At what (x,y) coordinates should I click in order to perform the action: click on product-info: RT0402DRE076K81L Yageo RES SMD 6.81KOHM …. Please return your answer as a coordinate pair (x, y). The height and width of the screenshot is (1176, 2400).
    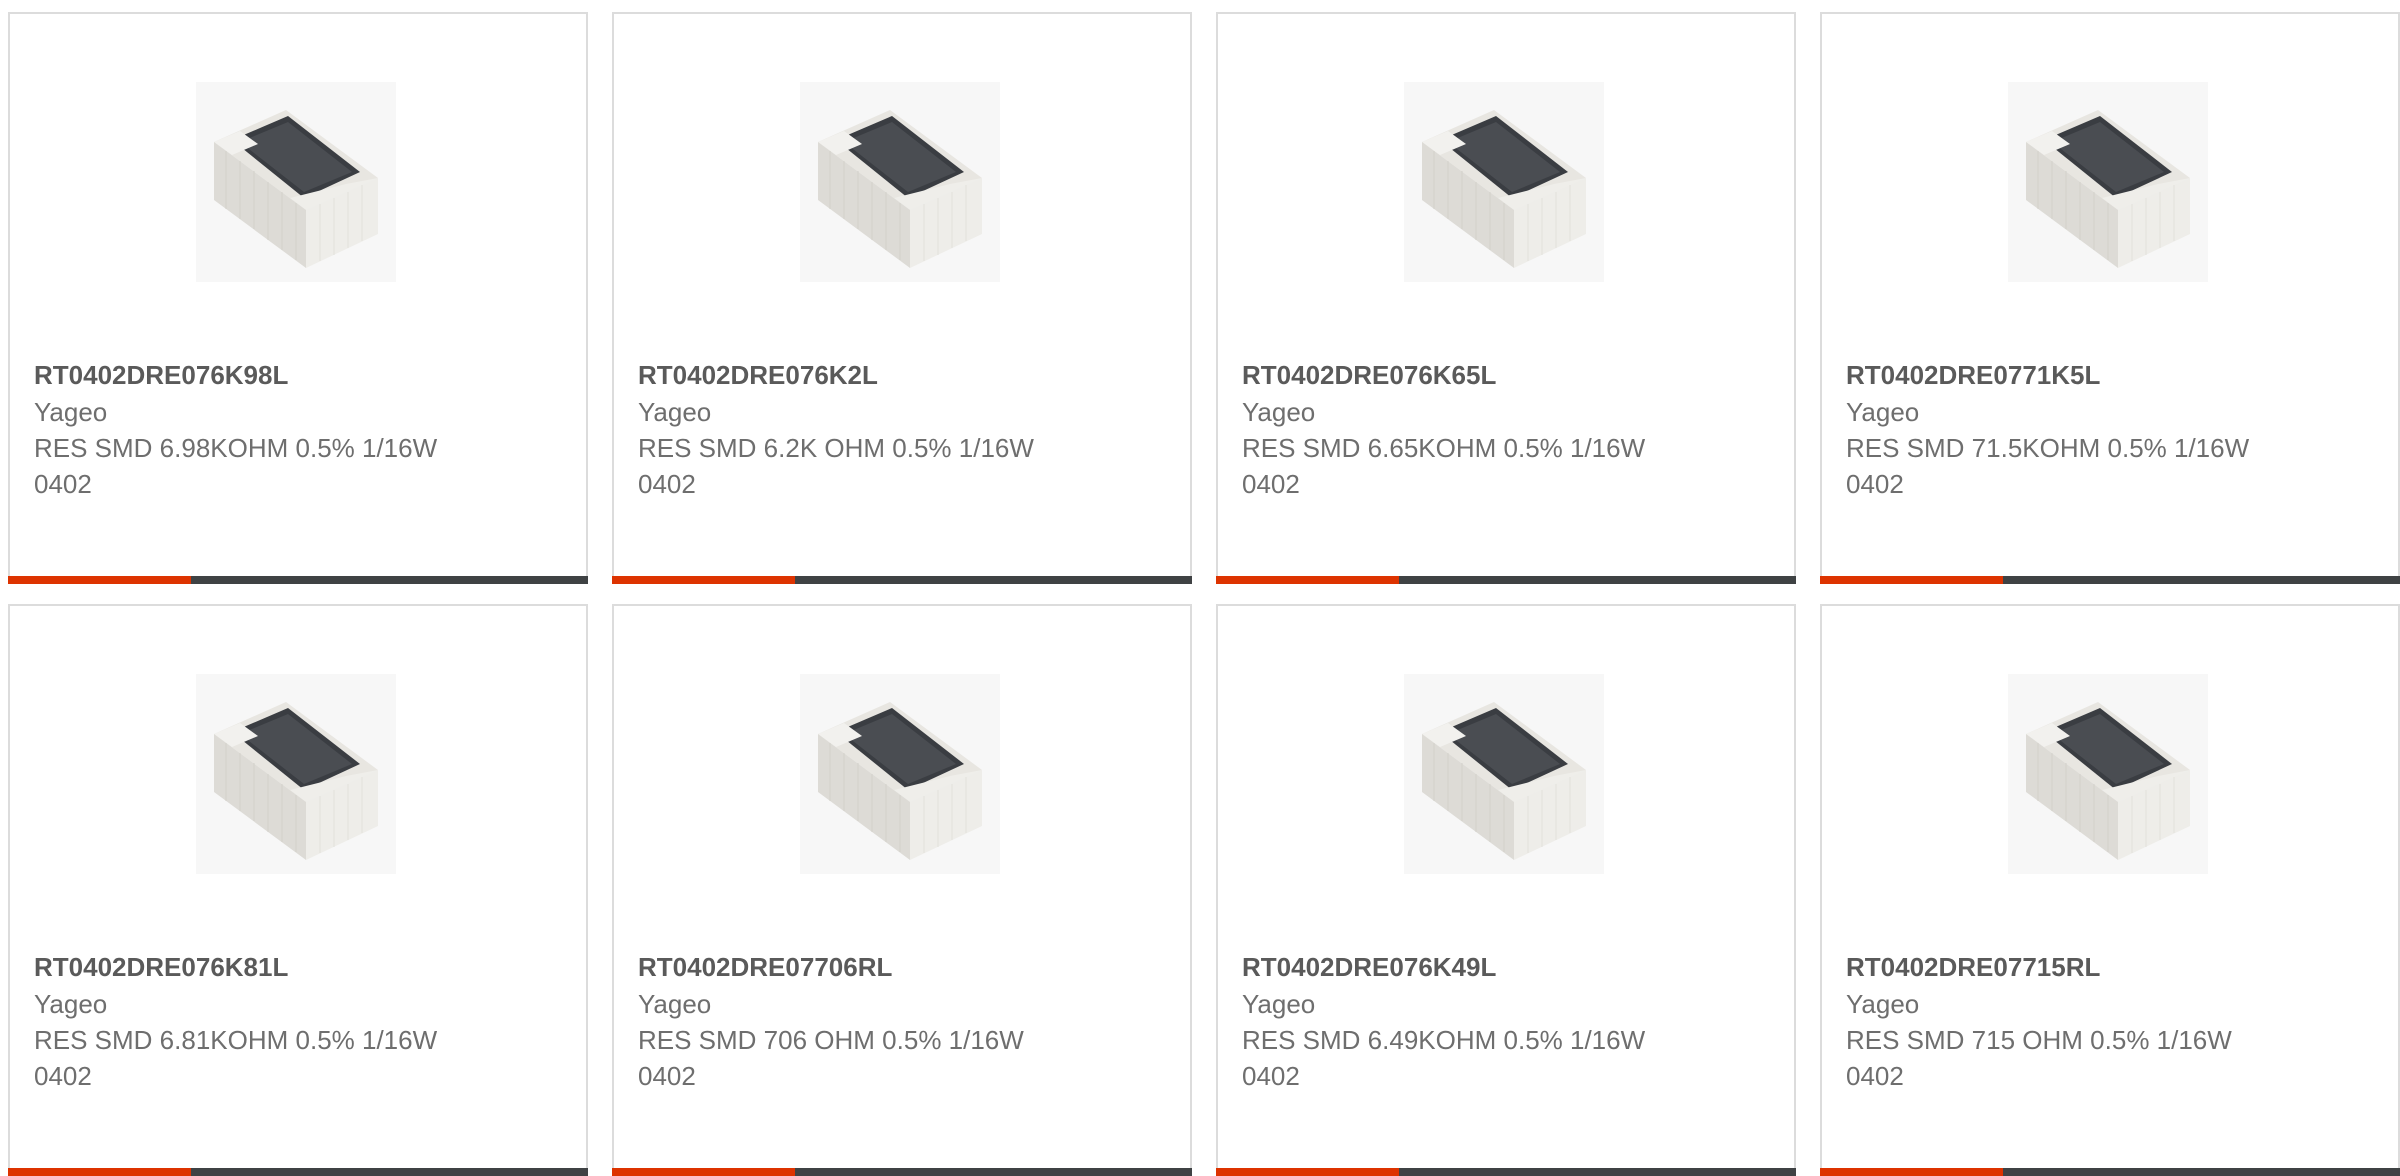
    Looking at the image, I should click on (249, 1021).